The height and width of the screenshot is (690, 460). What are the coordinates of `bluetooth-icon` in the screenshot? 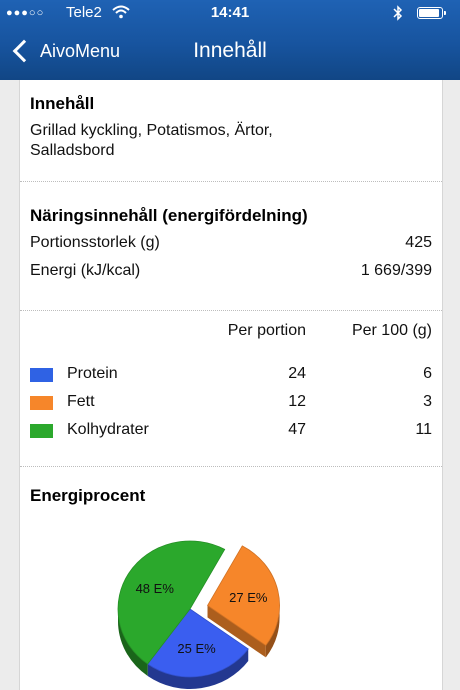 It's located at (398, 13).